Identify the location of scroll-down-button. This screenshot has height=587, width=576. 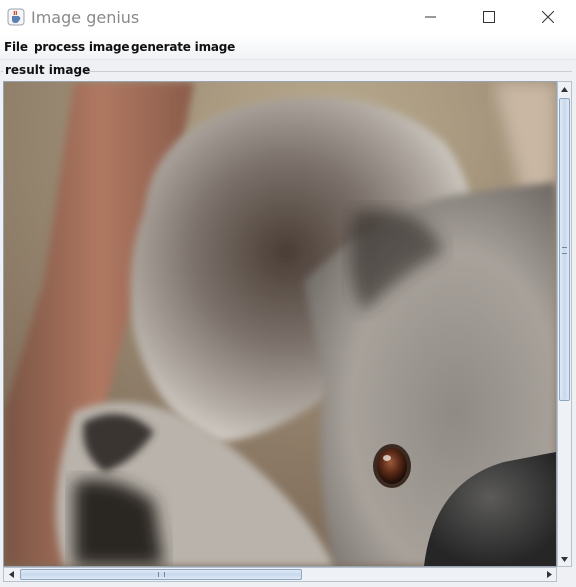
(564, 559).